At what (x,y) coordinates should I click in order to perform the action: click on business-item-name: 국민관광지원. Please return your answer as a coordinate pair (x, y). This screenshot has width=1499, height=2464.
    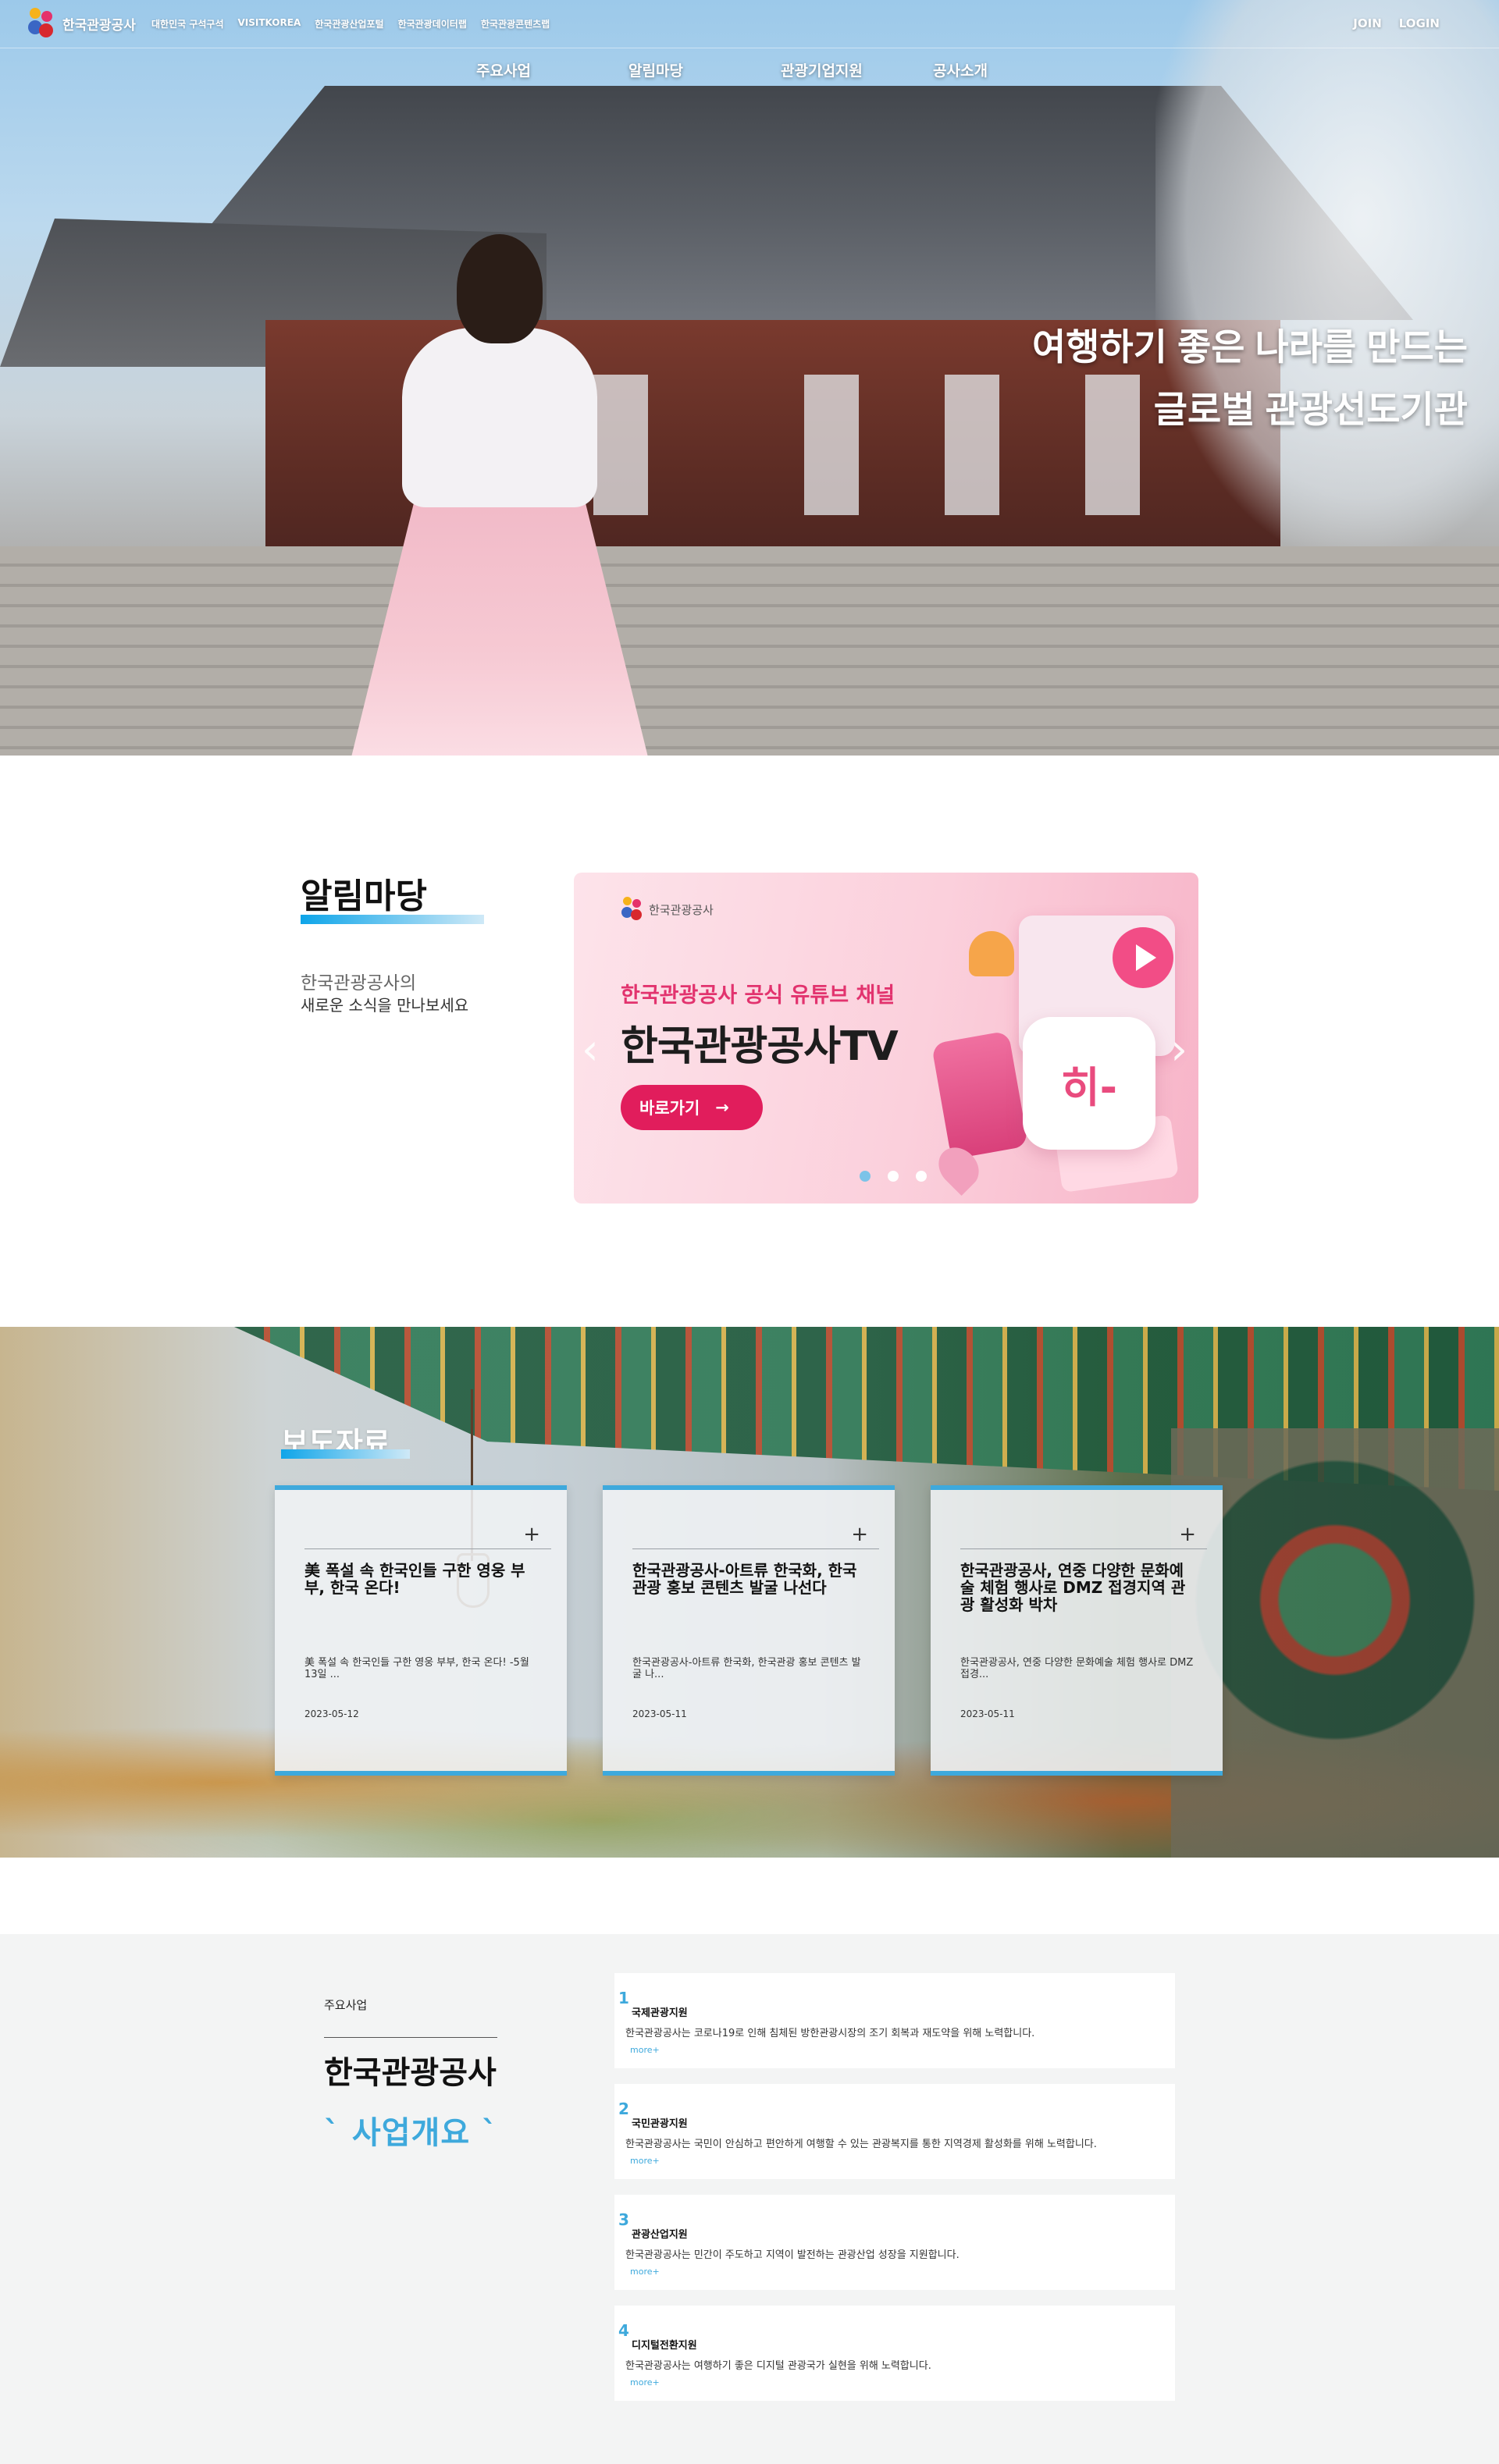
    Looking at the image, I should click on (660, 2124).